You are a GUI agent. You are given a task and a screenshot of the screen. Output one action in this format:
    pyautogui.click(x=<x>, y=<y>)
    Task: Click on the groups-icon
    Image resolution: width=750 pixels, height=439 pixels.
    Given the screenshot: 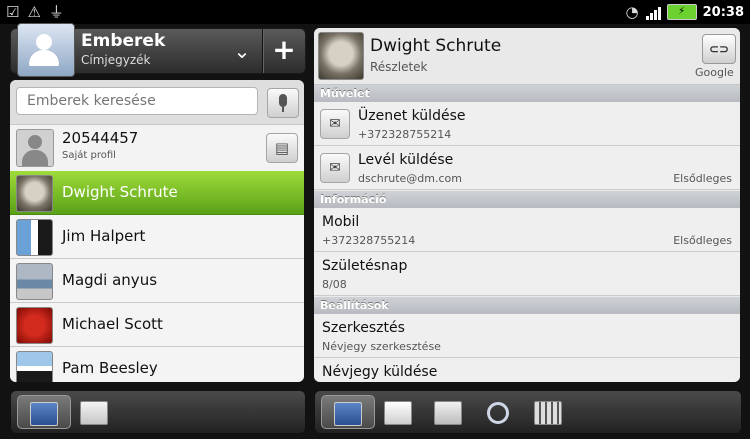 What is the action you would take?
    pyautogui.click(x=94, y=412)
    